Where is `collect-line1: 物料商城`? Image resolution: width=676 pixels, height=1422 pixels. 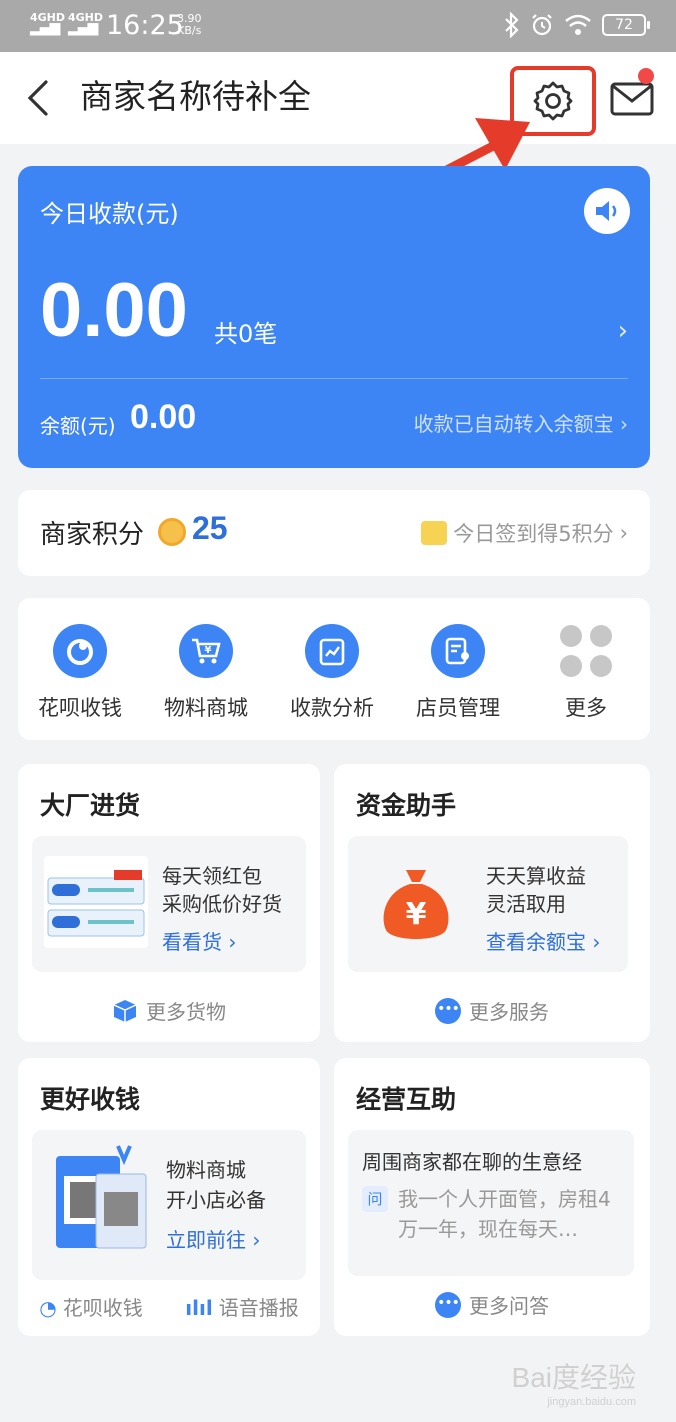 collect-line1: 物料商城 is located at coordinates (206, 1170).